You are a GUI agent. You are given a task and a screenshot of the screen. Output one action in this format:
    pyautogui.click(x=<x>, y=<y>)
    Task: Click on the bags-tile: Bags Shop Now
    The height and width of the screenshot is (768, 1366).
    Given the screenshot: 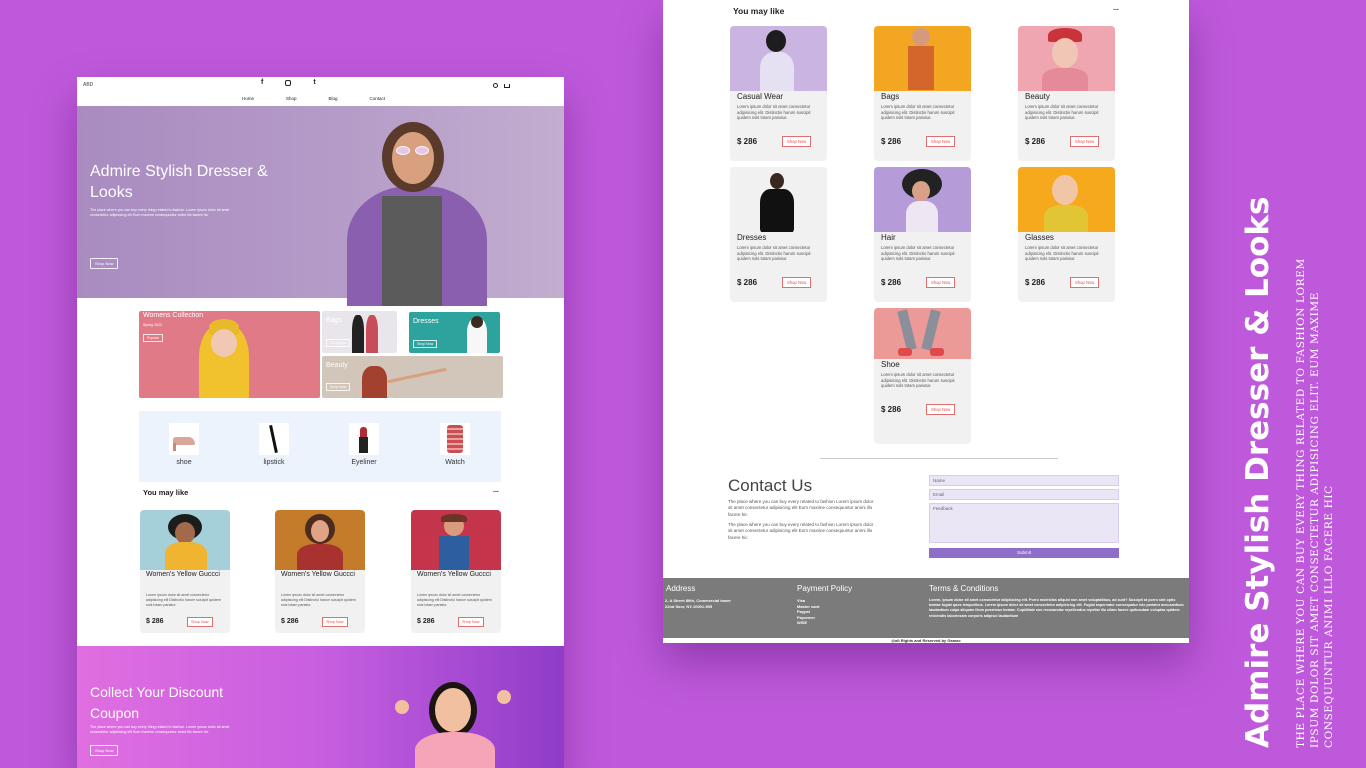 What is the action you would take?
    pyautogui.click(x=359, y=332)
    